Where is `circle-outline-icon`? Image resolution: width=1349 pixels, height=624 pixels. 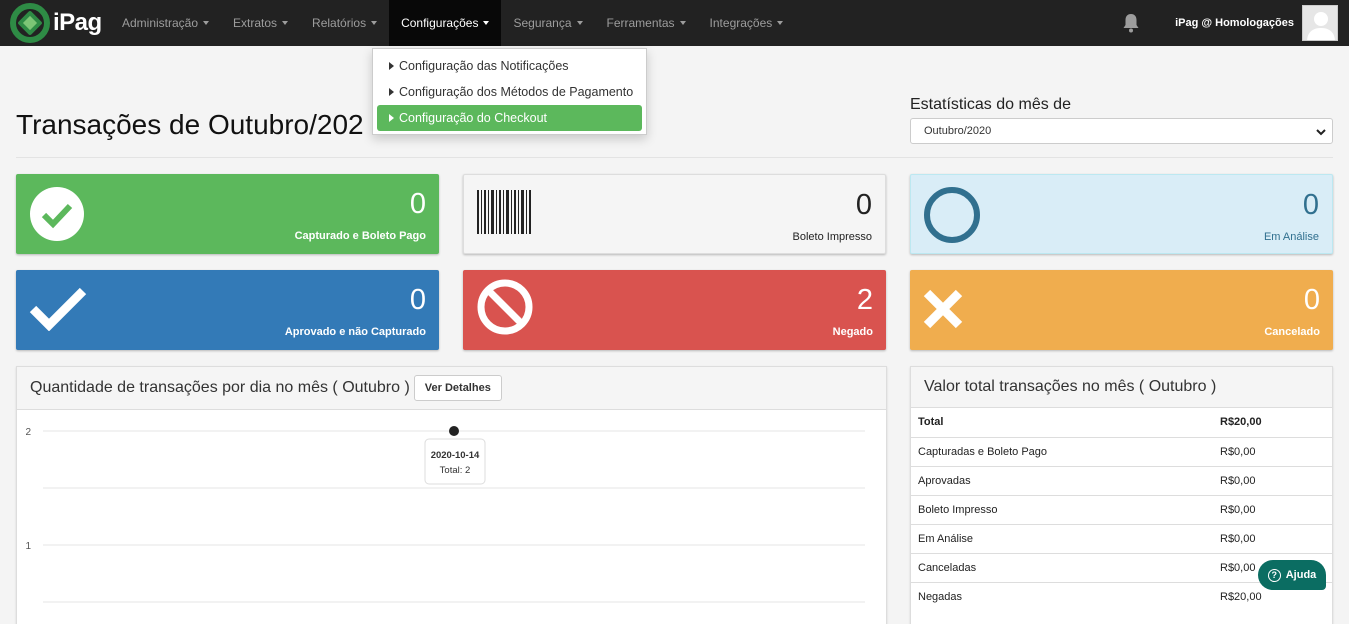
circle-outline-icon is located at coordinates (952, 215).